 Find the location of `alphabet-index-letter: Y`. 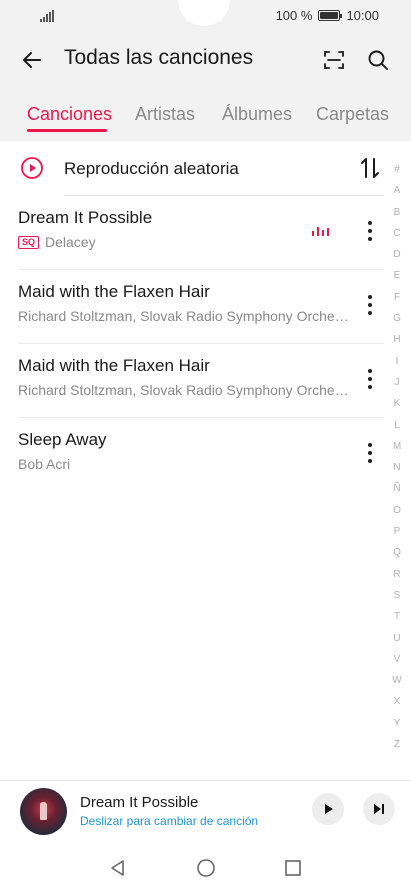

alphabet-index-letter: Y is located at coordinates (397, 723).